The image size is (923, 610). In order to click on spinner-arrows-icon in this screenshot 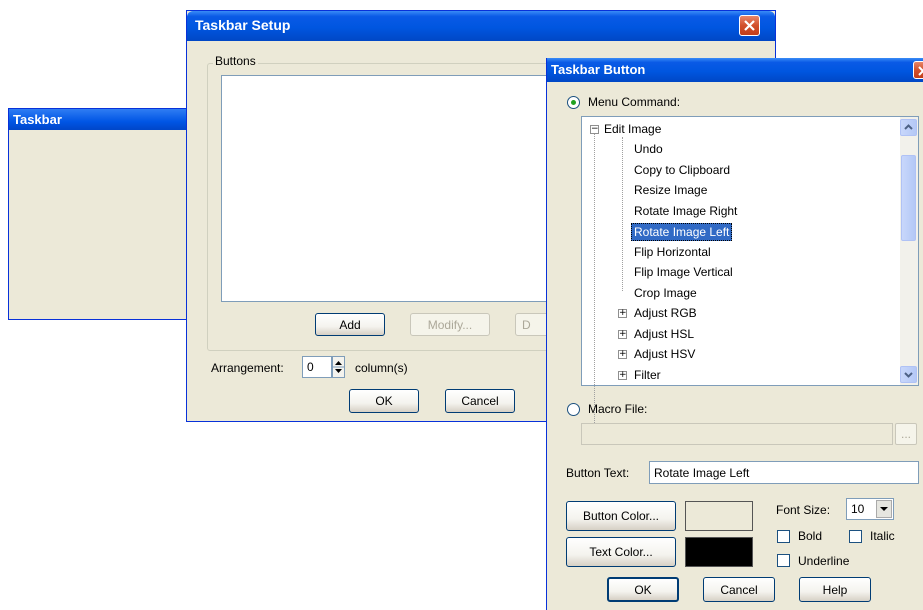, I will do `click(338, 367)`.